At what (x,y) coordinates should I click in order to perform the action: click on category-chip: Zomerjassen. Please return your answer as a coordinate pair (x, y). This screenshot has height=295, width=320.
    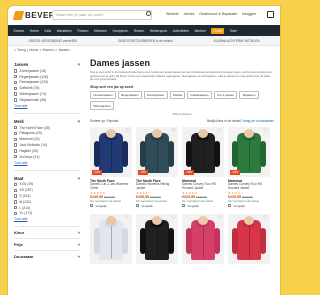
    Looking at the image, I should click on (155, 95).